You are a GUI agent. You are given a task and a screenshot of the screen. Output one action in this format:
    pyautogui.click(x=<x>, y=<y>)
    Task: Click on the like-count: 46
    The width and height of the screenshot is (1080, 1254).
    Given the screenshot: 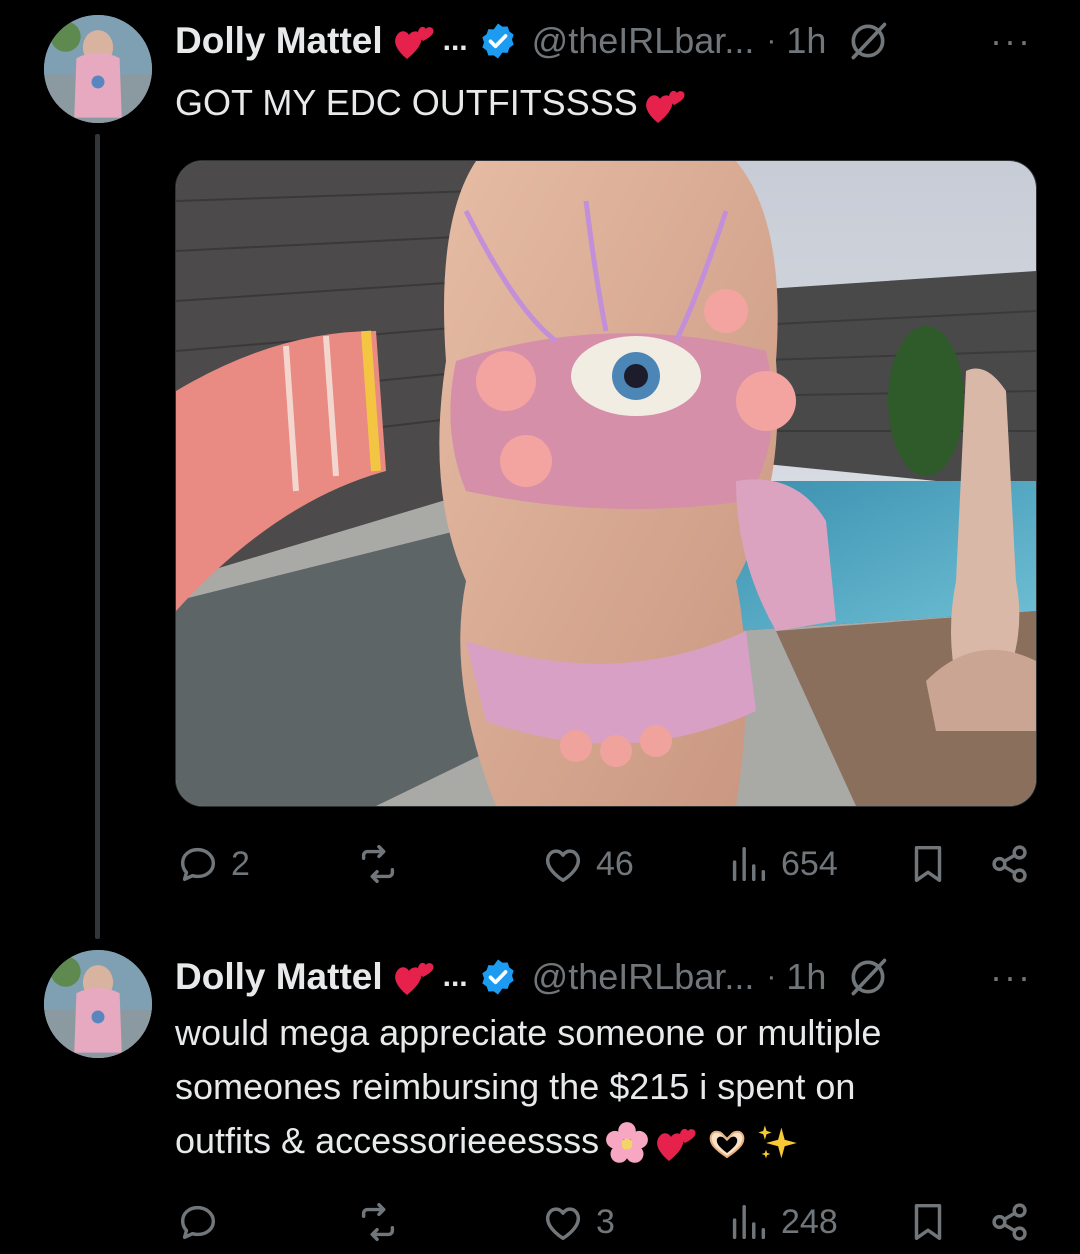 What is the action you would take?
    pyautogui.click(x=615, y=863)
    